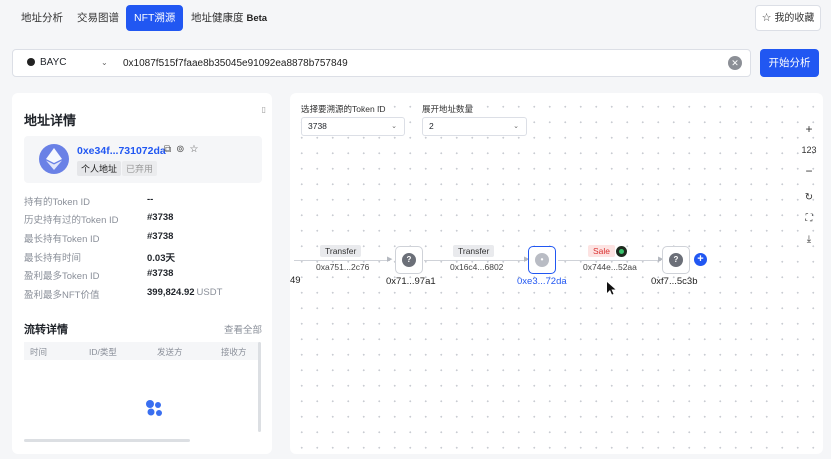  I want to click on info-label: 最长持有时间, so click(53, 258).